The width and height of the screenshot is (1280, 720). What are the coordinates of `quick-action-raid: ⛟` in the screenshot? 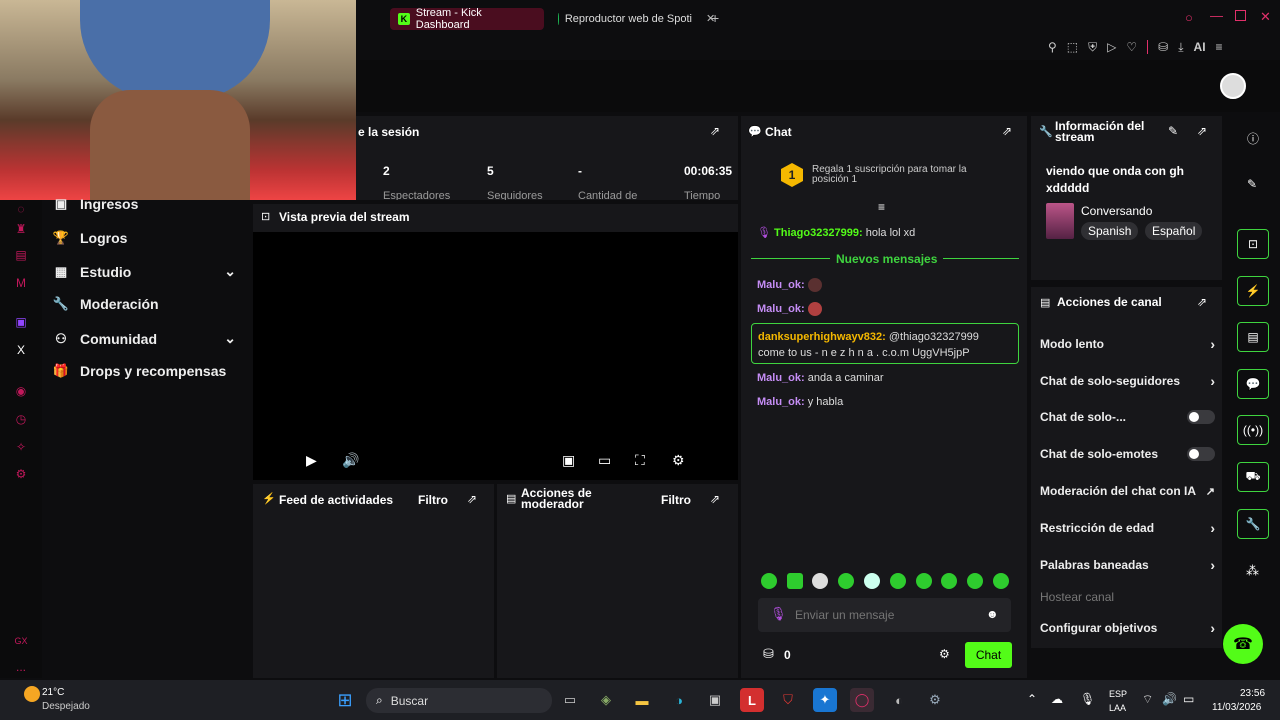 It's located at (1253, 477).